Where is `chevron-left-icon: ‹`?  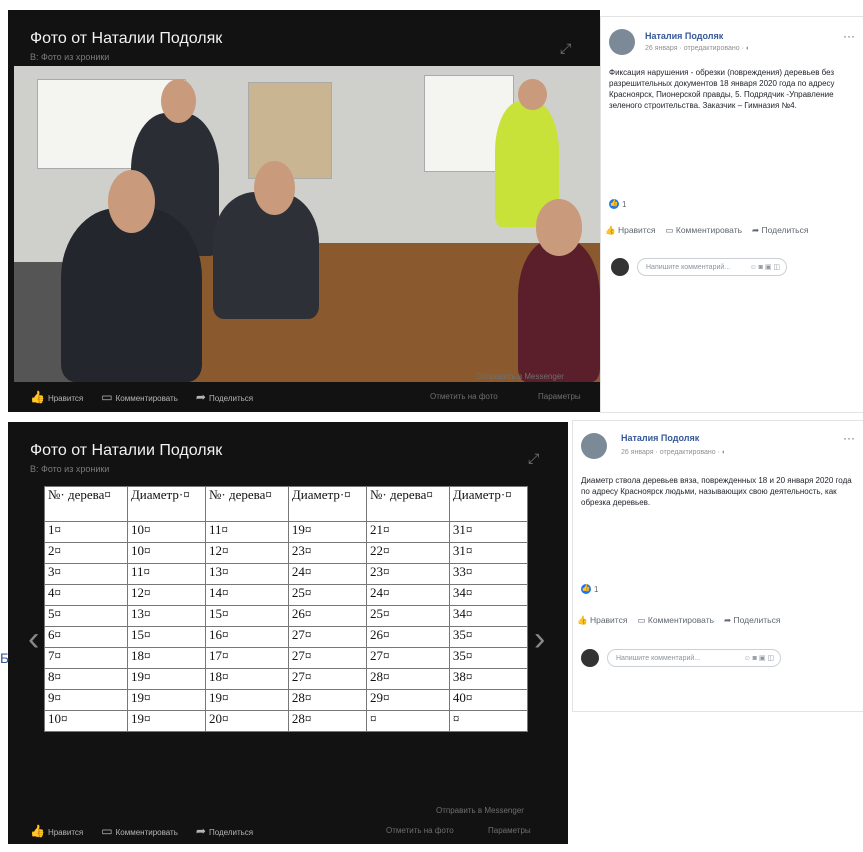
chevron-left-icon: ‹ is located at coordinates (33, 639).